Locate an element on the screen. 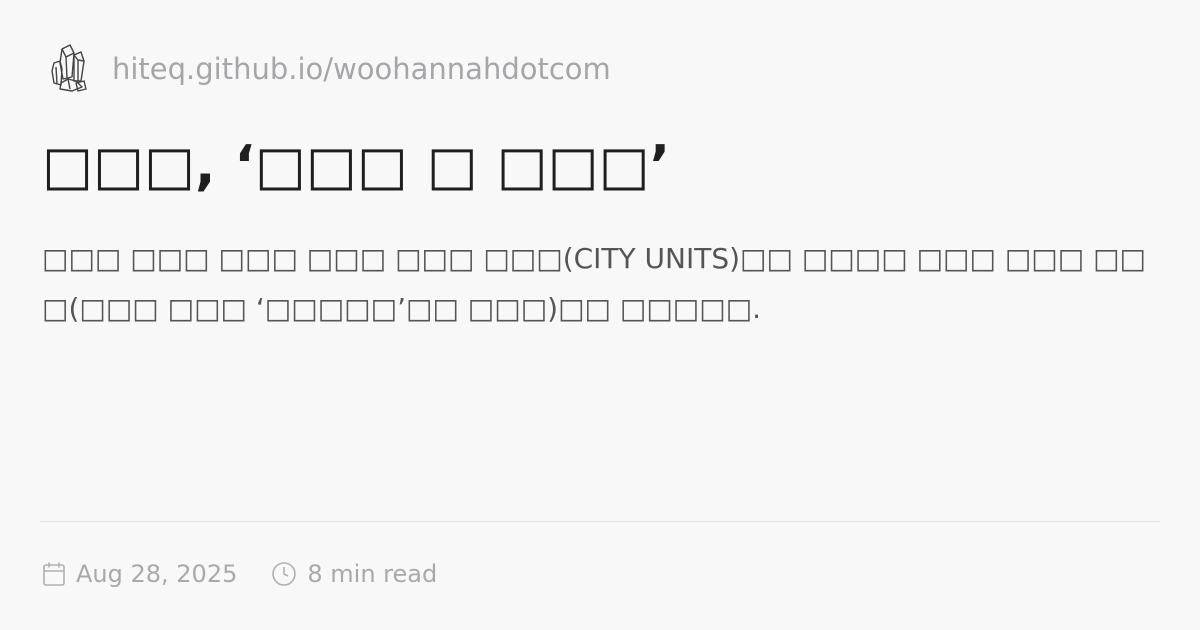 The width and height of the screenshot is (1200, 630). crystal-cluster-icon is located at coordinates (68, 69).